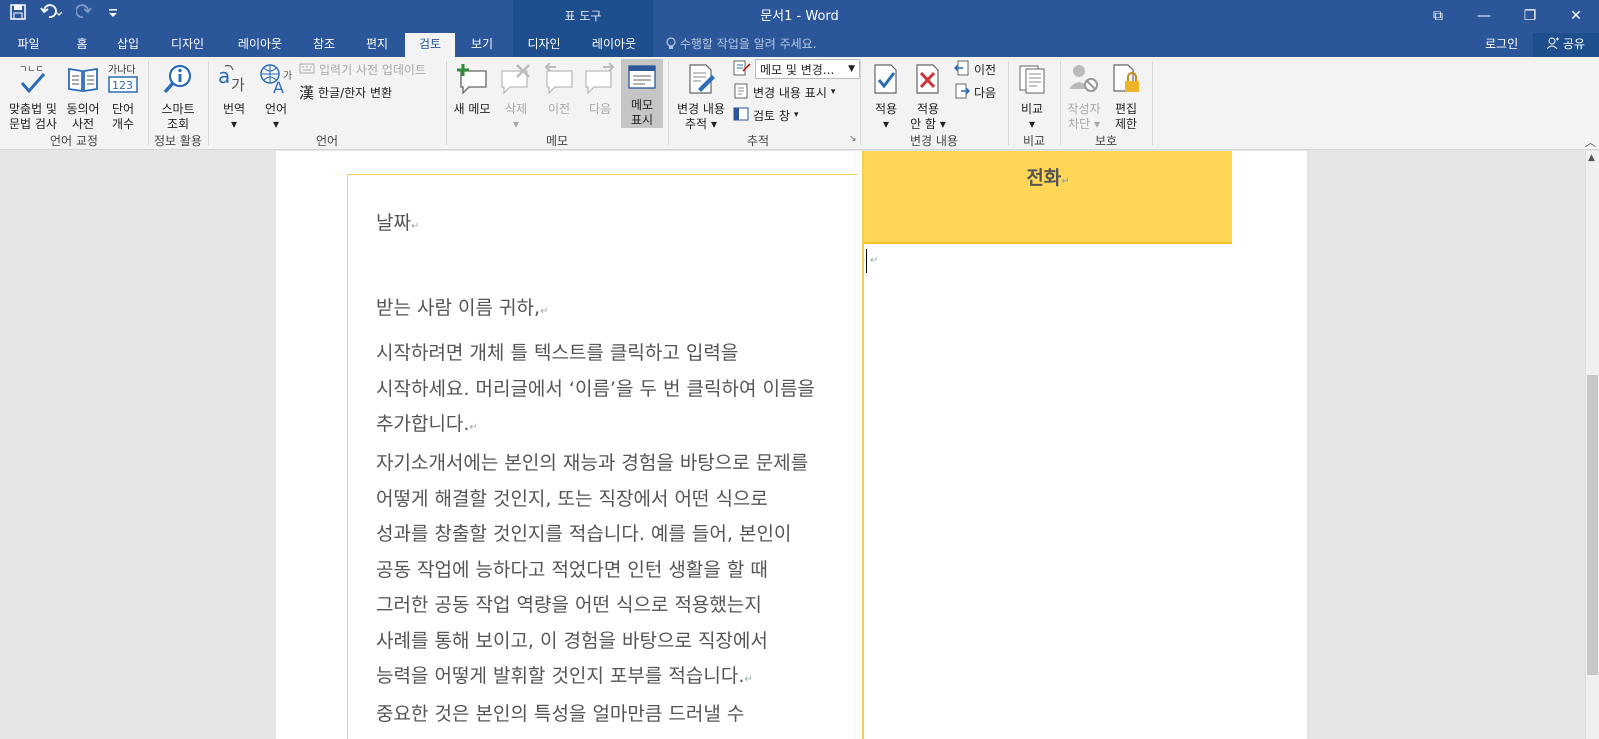  I want to click on tab-design: 디자인, so click(187, 45).